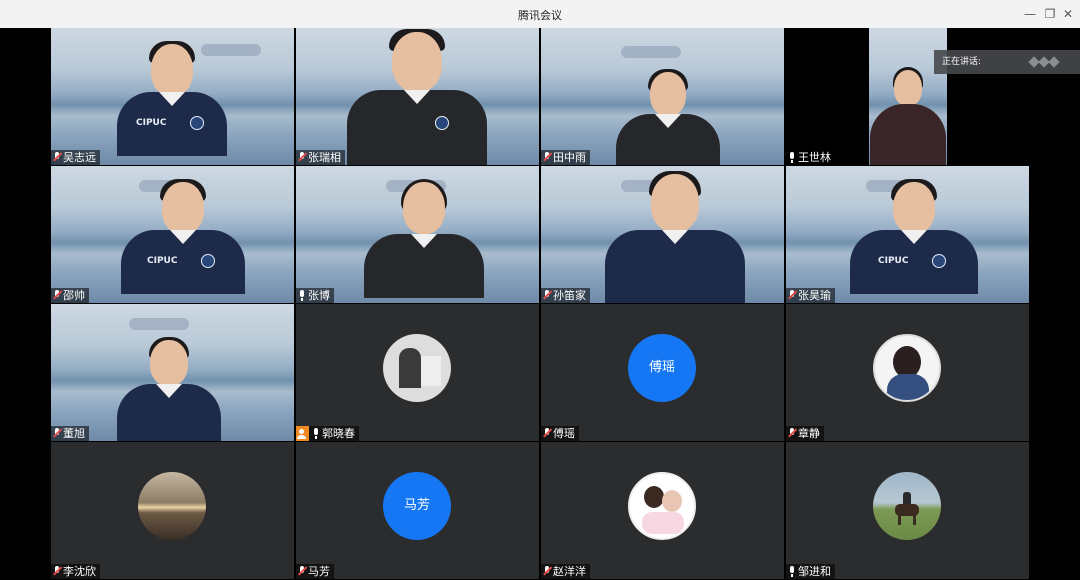 The width and height of the screenshot is (1080, 580). Describe the element at coordinates (814, 571) in the screenshot. I see `participant-name: 邹进和` at that location.